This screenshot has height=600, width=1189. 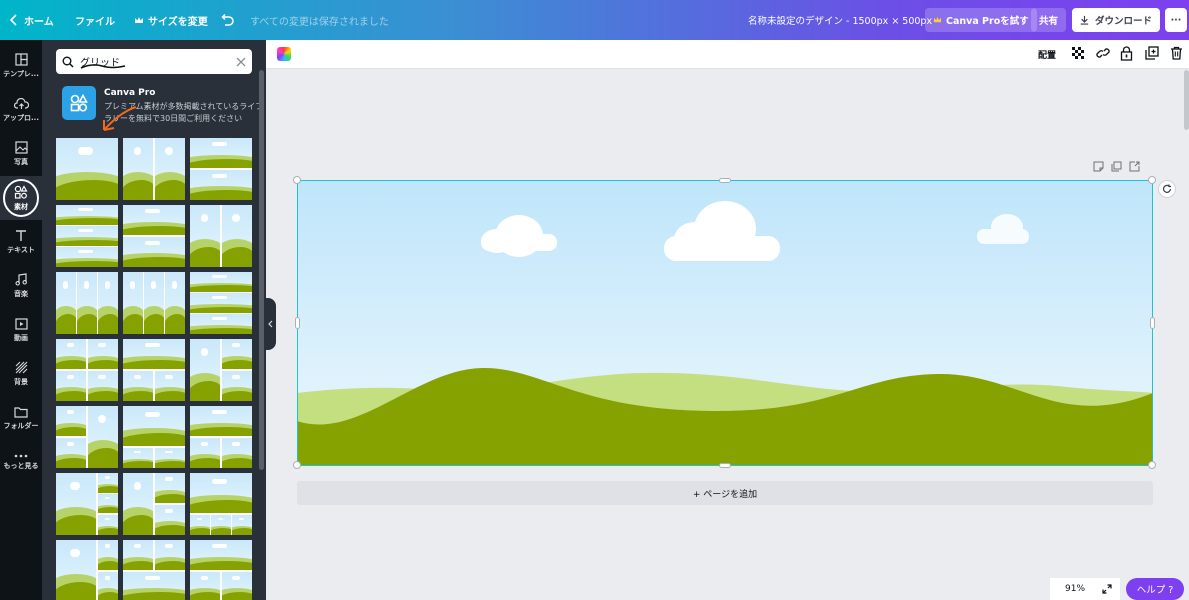 I want to click on home-button: ホーム, so click(x=32, y=20).